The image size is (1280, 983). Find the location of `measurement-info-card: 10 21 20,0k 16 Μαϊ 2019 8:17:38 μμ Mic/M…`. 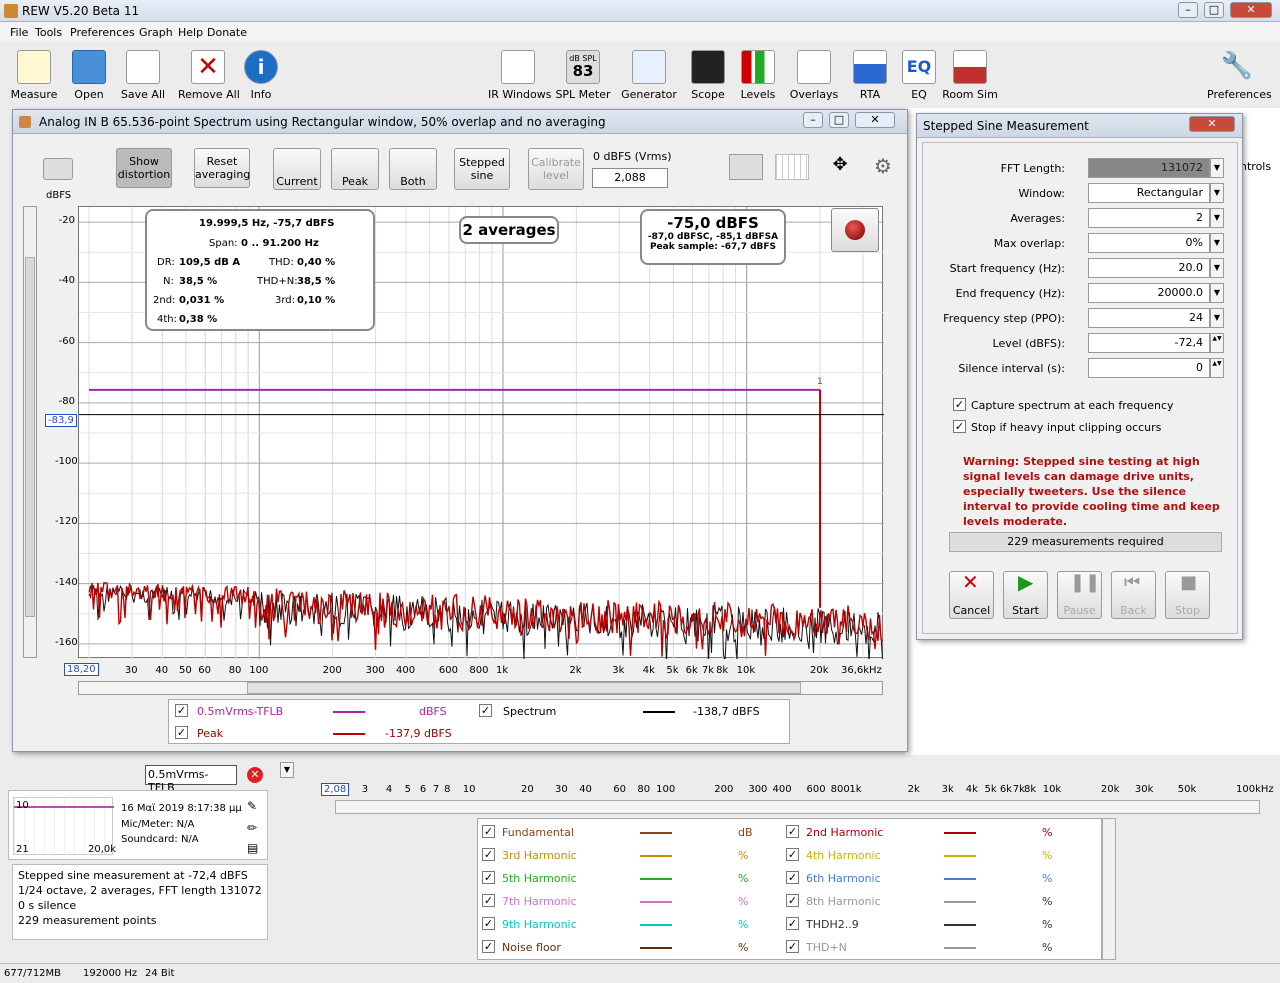

measurement-info-card: 10 21 20,0k 16 Μαϊ 2019 8:17:38 μμ Mic/M… is located at coordinates (138, 825).